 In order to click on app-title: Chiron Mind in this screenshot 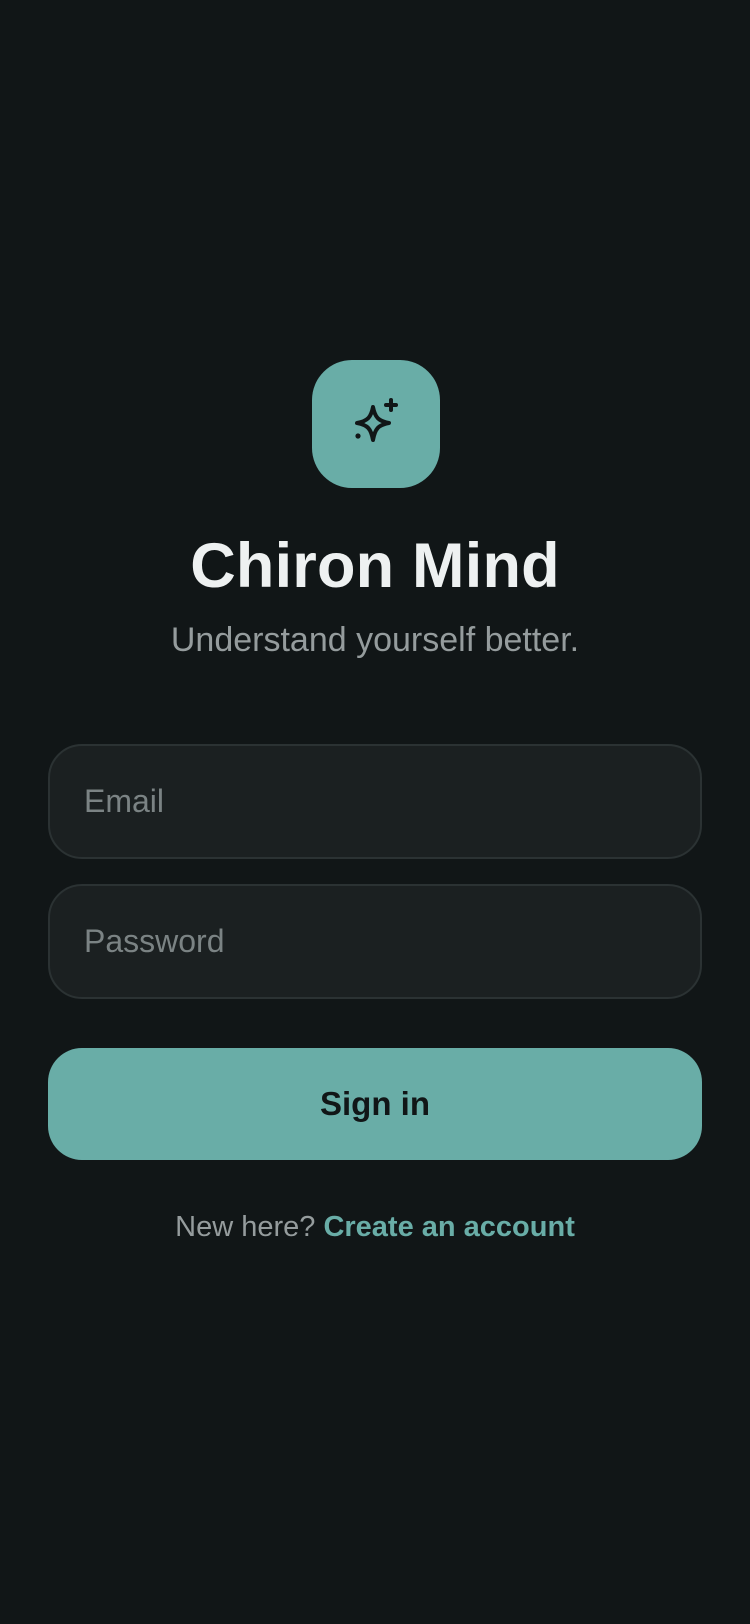, I will do `click(375, 566)`.